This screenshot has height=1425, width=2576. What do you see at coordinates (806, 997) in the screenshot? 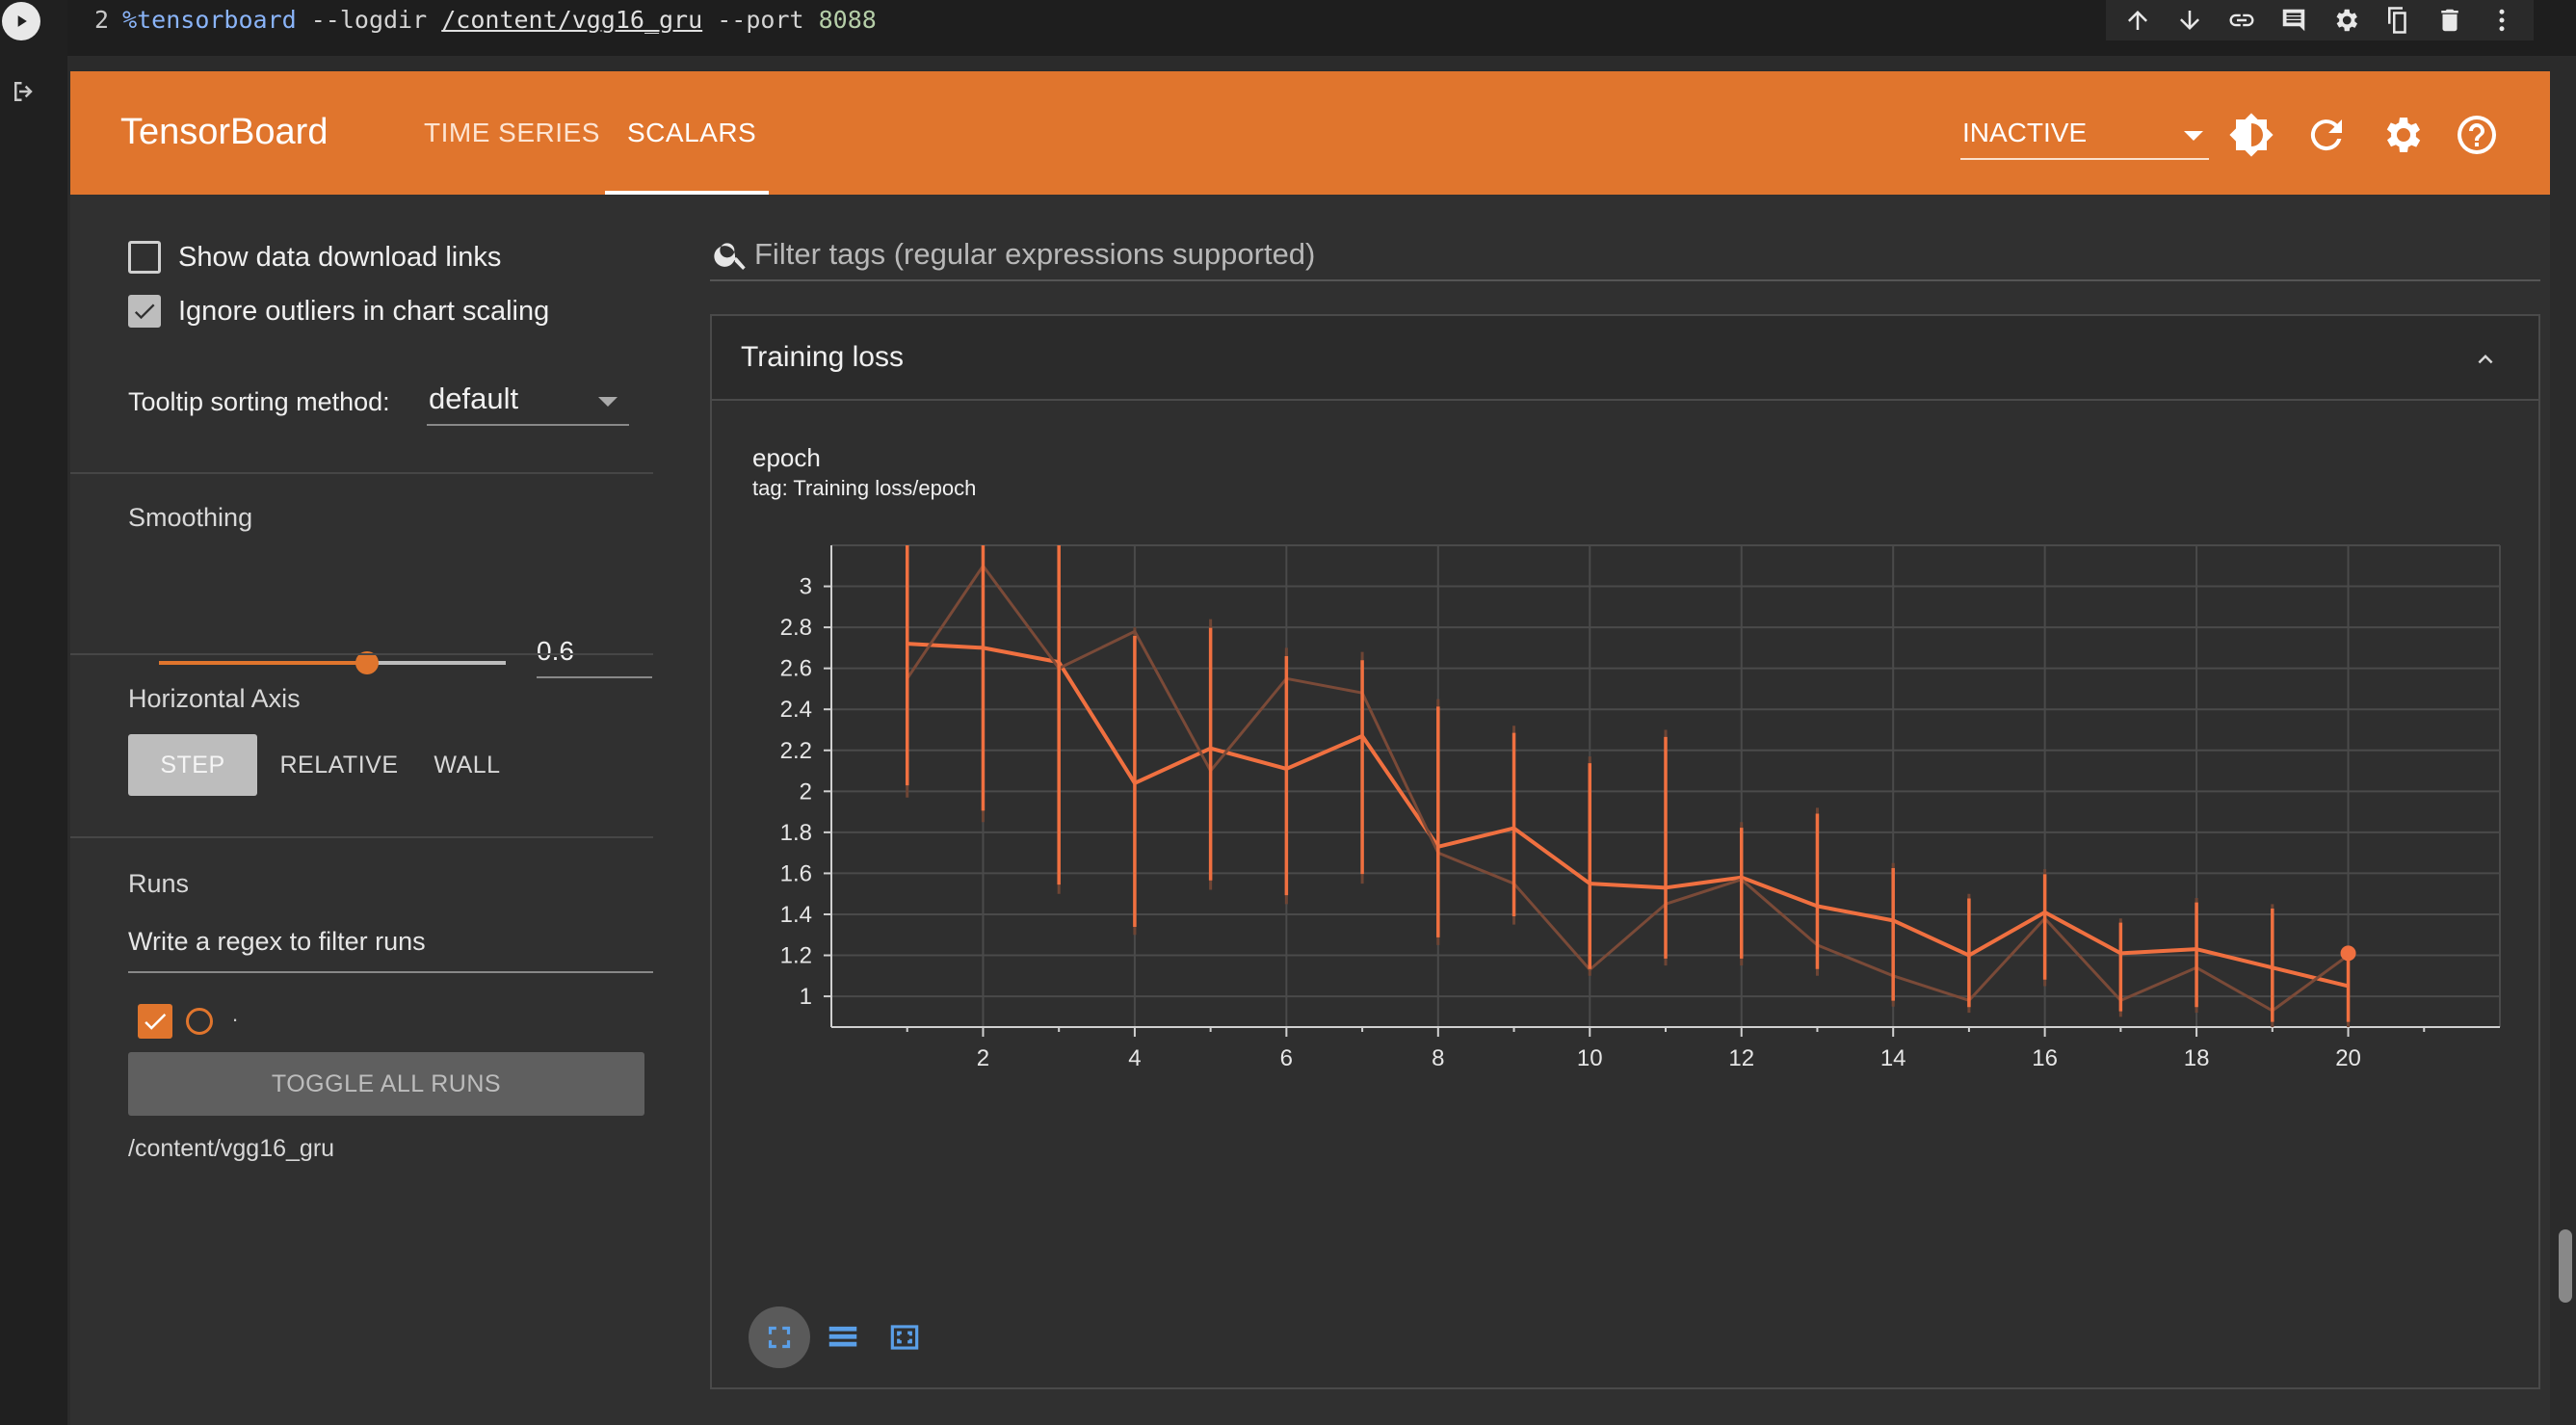
I see `y-tick-label: 1` at bounding box center [806, 997].